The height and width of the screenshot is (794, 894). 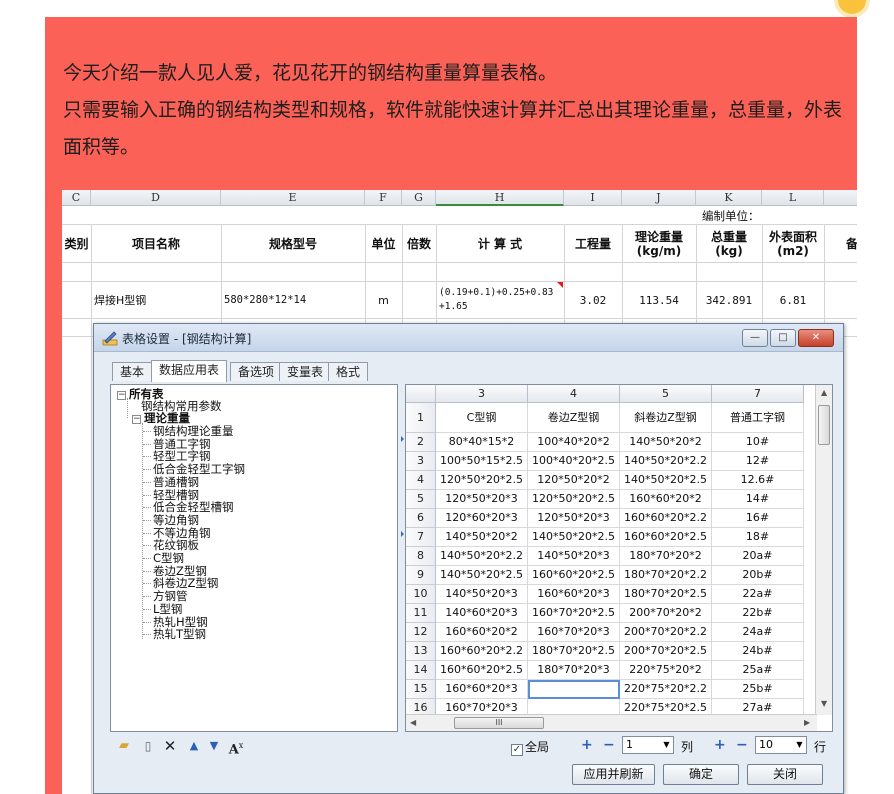 I want to click on grid-row-header: 8, so click(x=421, y=556).